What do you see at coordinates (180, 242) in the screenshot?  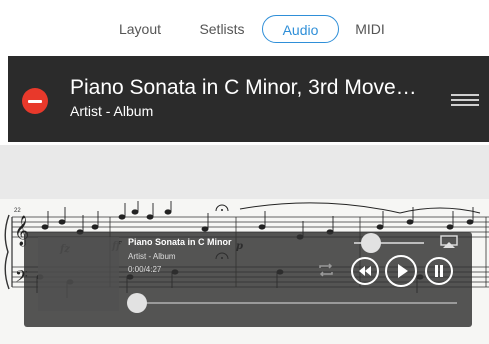 I see `now-playing-title: Piano Sonata in C Minor` at bounding box center [180, 242].